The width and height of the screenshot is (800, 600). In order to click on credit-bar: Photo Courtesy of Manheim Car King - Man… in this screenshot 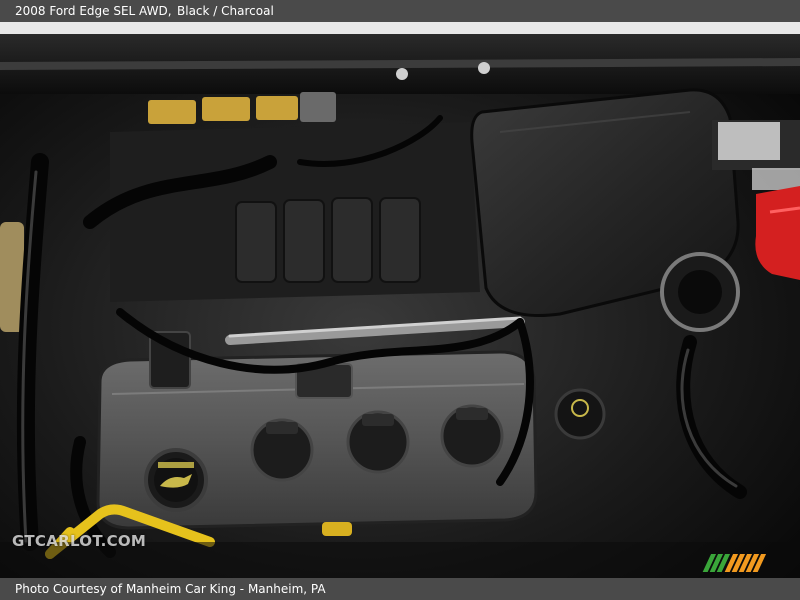, I will do `click(400, 589)`.